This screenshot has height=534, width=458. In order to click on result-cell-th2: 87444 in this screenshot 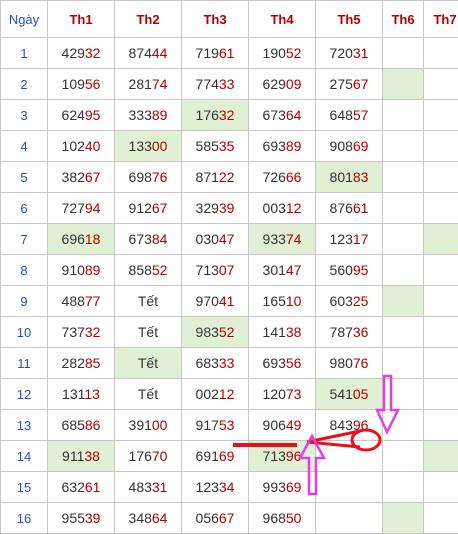, I will do `click(148, 53)`.